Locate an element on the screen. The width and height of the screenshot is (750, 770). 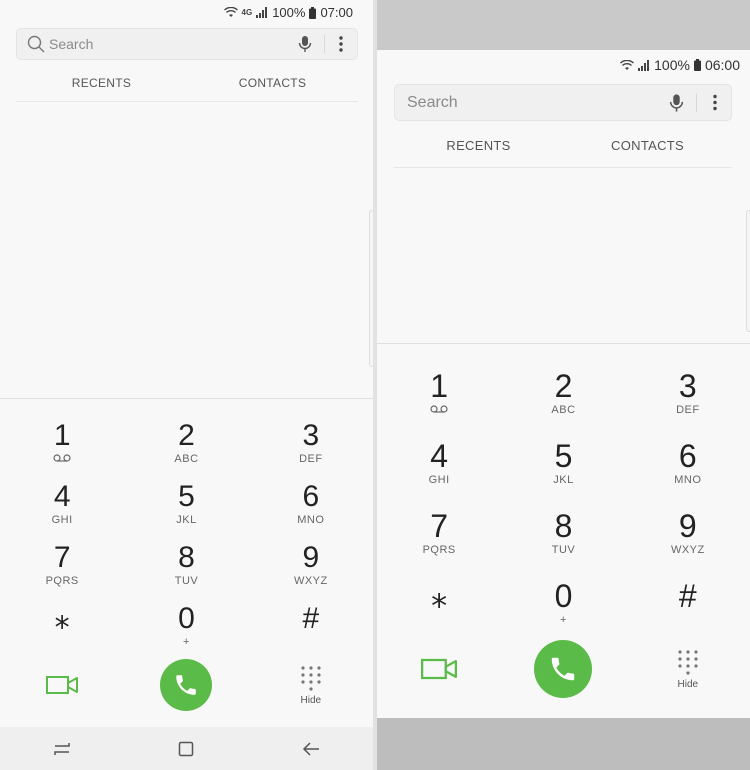
navigation-bar is located at coordinates (186, 748).